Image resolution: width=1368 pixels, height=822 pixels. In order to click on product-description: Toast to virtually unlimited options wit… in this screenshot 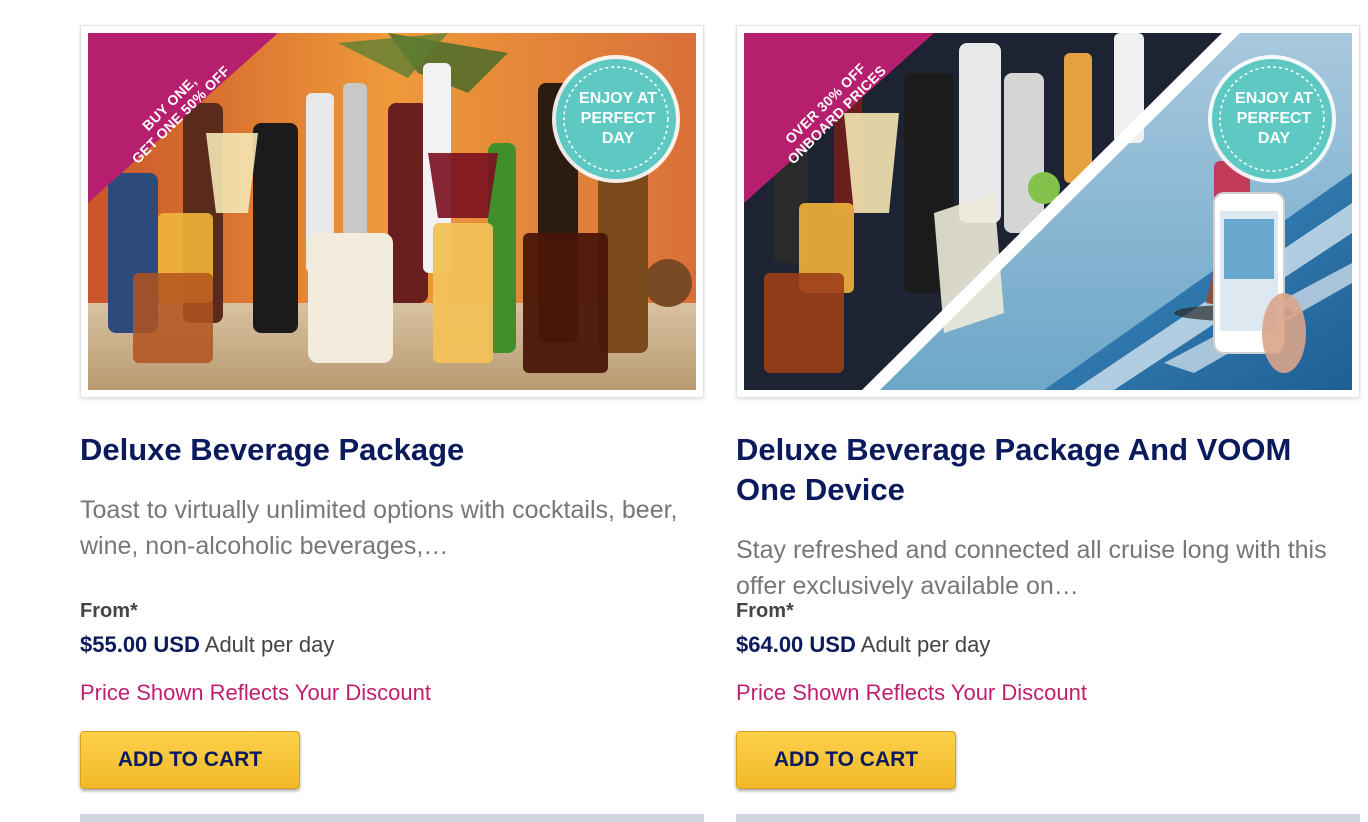, I will do `click(379, 528)`.